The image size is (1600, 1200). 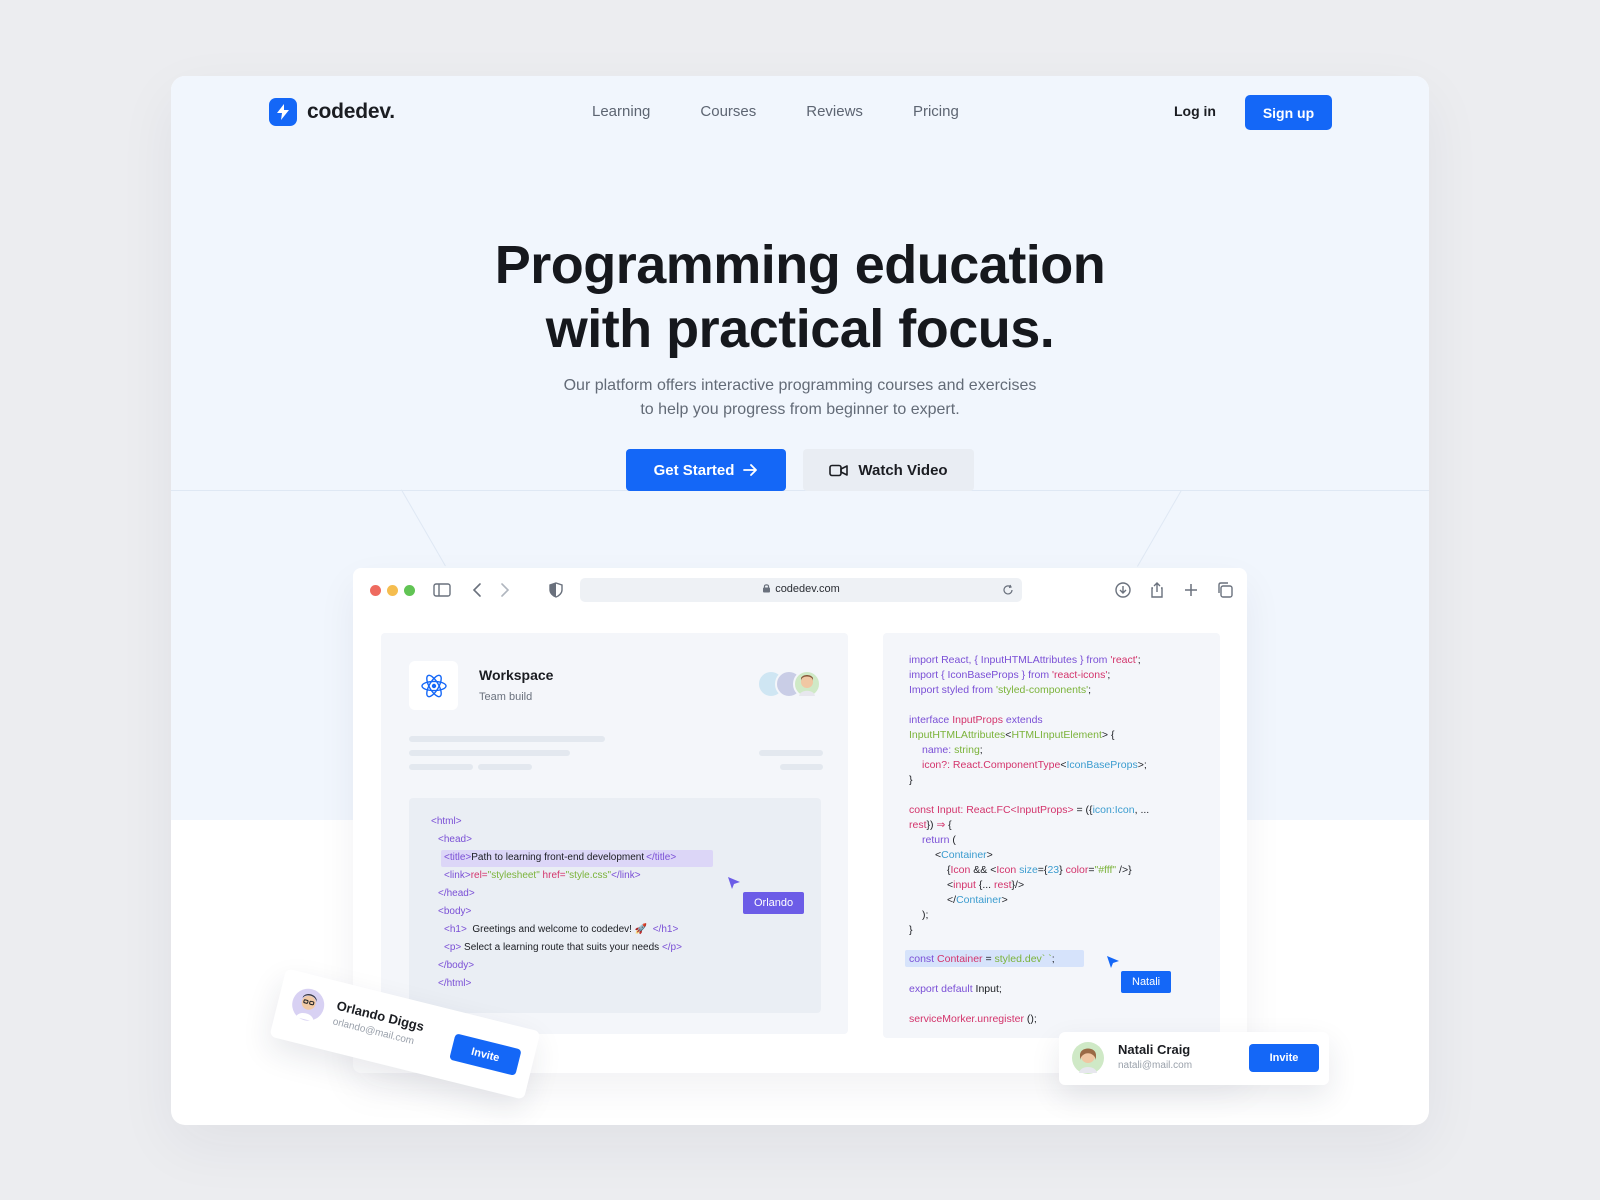 I want to click on headline-line-2: with practical focus., so click(x=800, y=329).